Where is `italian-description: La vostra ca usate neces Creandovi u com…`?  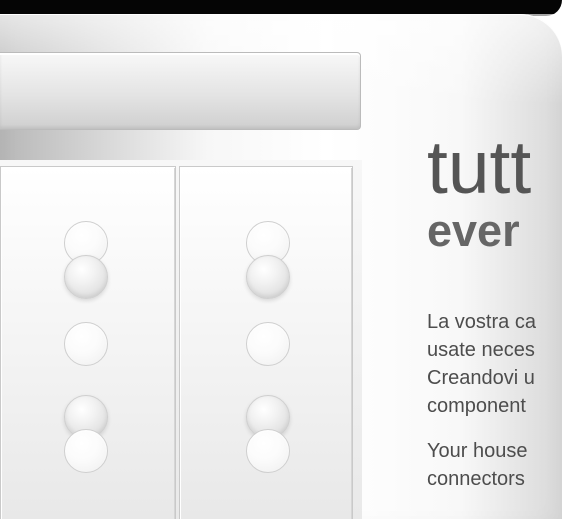 italian-description: La vostra ca usate neces Creandovi u com… is located at coordinates (494, 364).